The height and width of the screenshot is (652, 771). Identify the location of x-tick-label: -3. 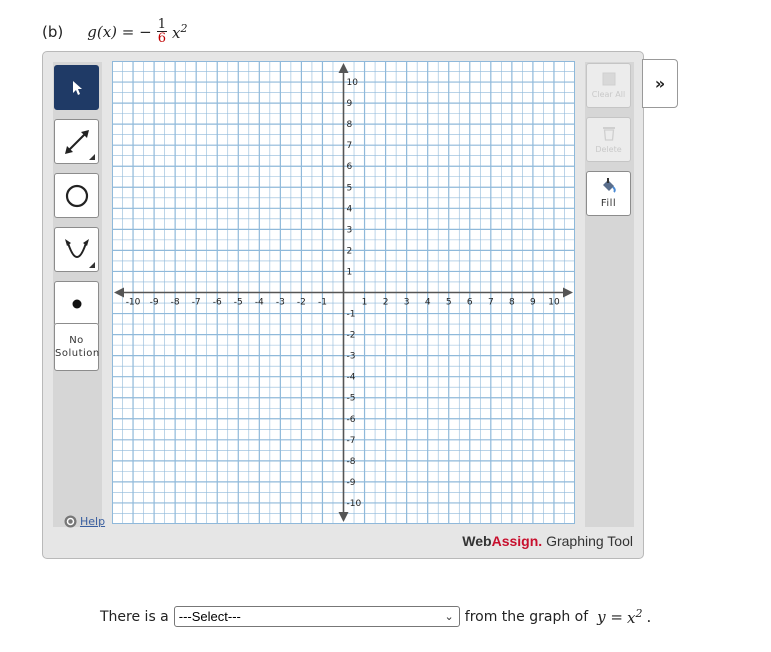
(280, 303).